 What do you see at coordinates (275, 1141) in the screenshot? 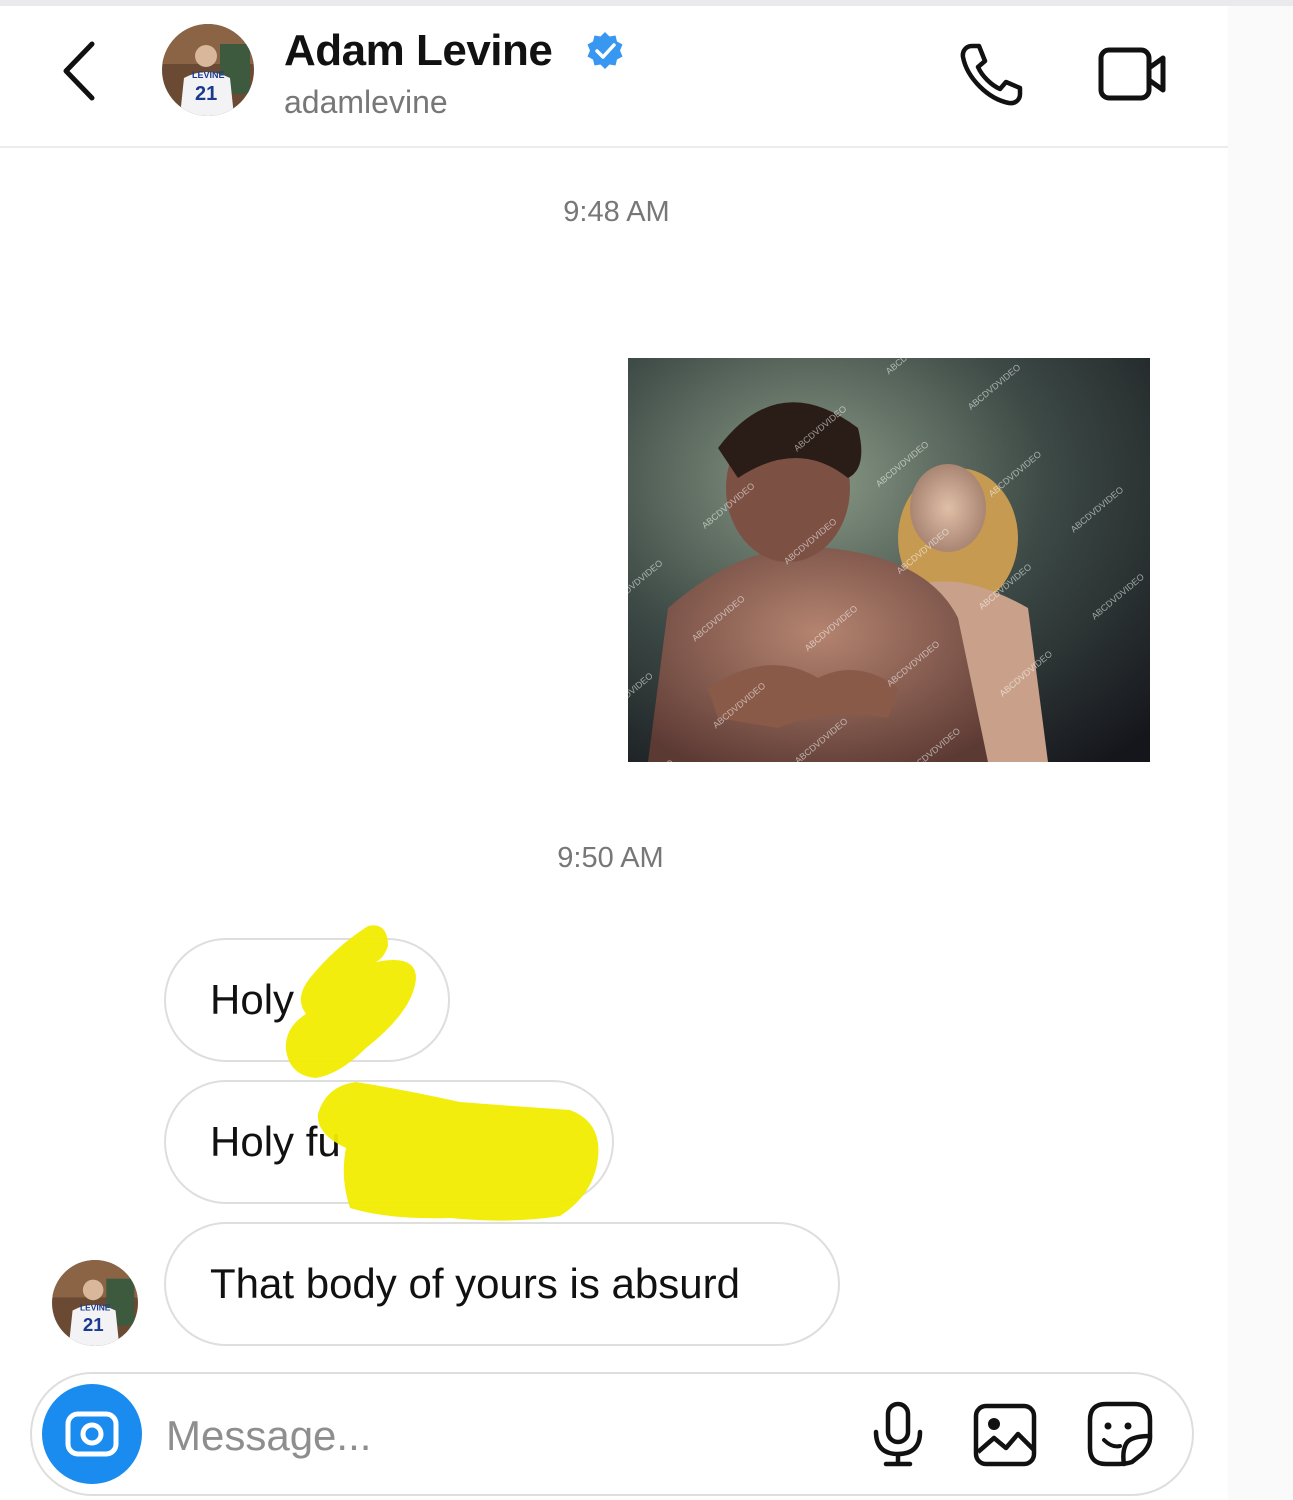
I see `message-text: Holy fu` at bounding box center [275, 1141].